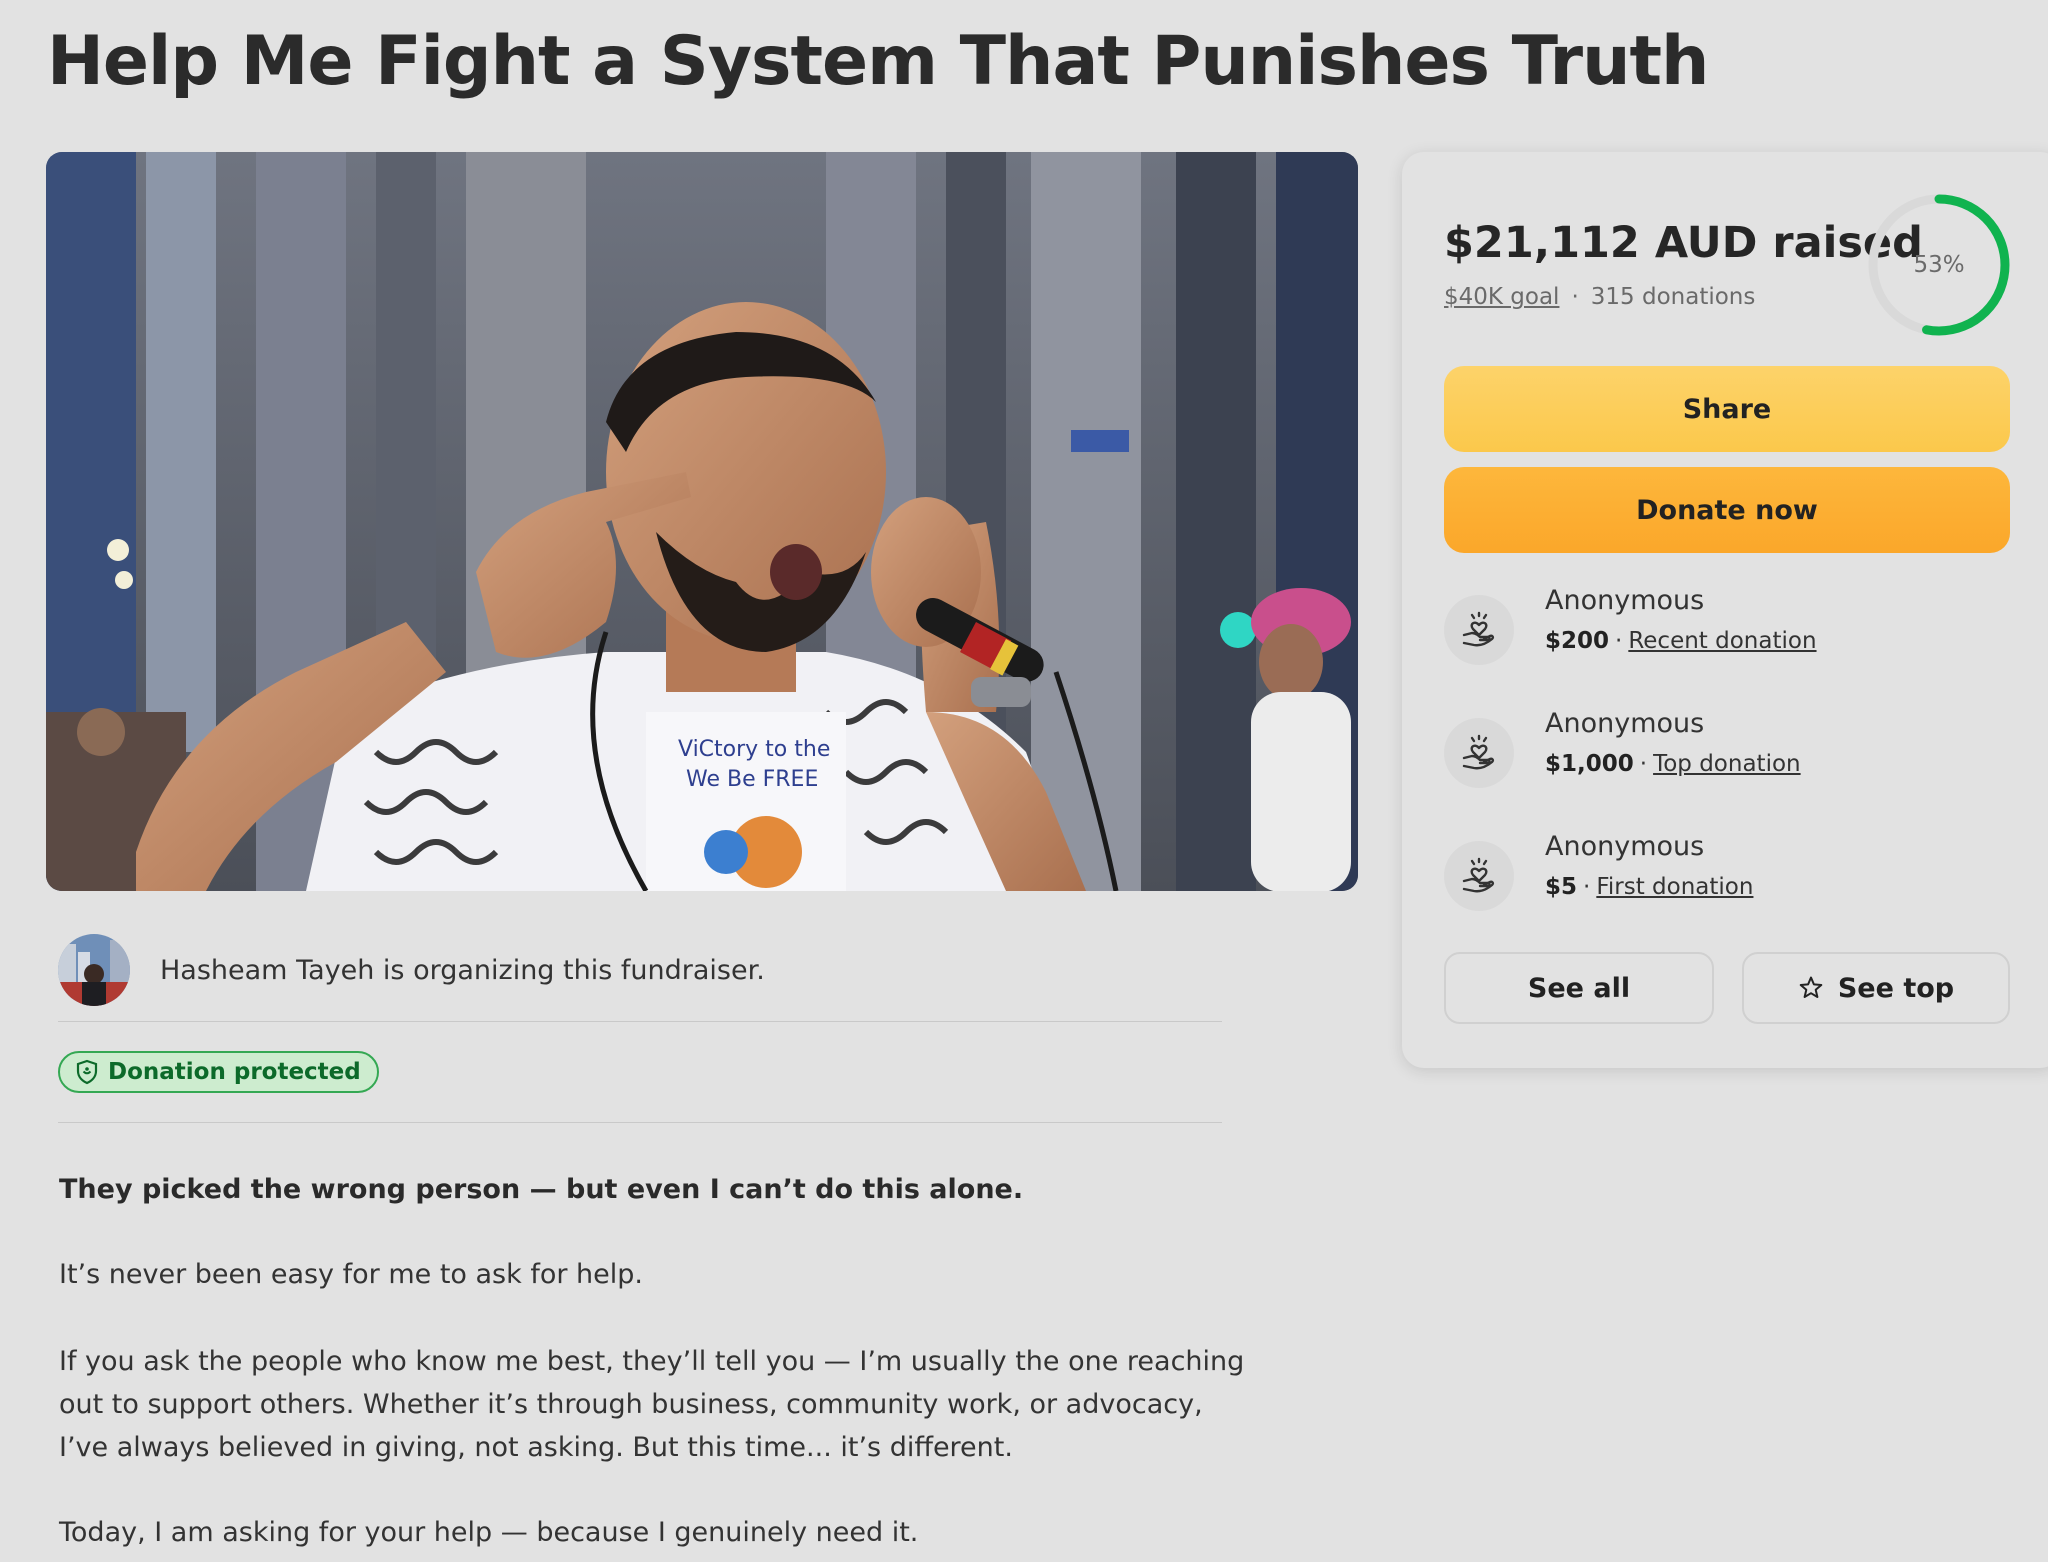 This screenshot has height=1562, width=2048. What do you see at coordinates (1673, 297) in the screenshot?
I see `donations-count: 315 donations` at bounding box center [1673, 297].